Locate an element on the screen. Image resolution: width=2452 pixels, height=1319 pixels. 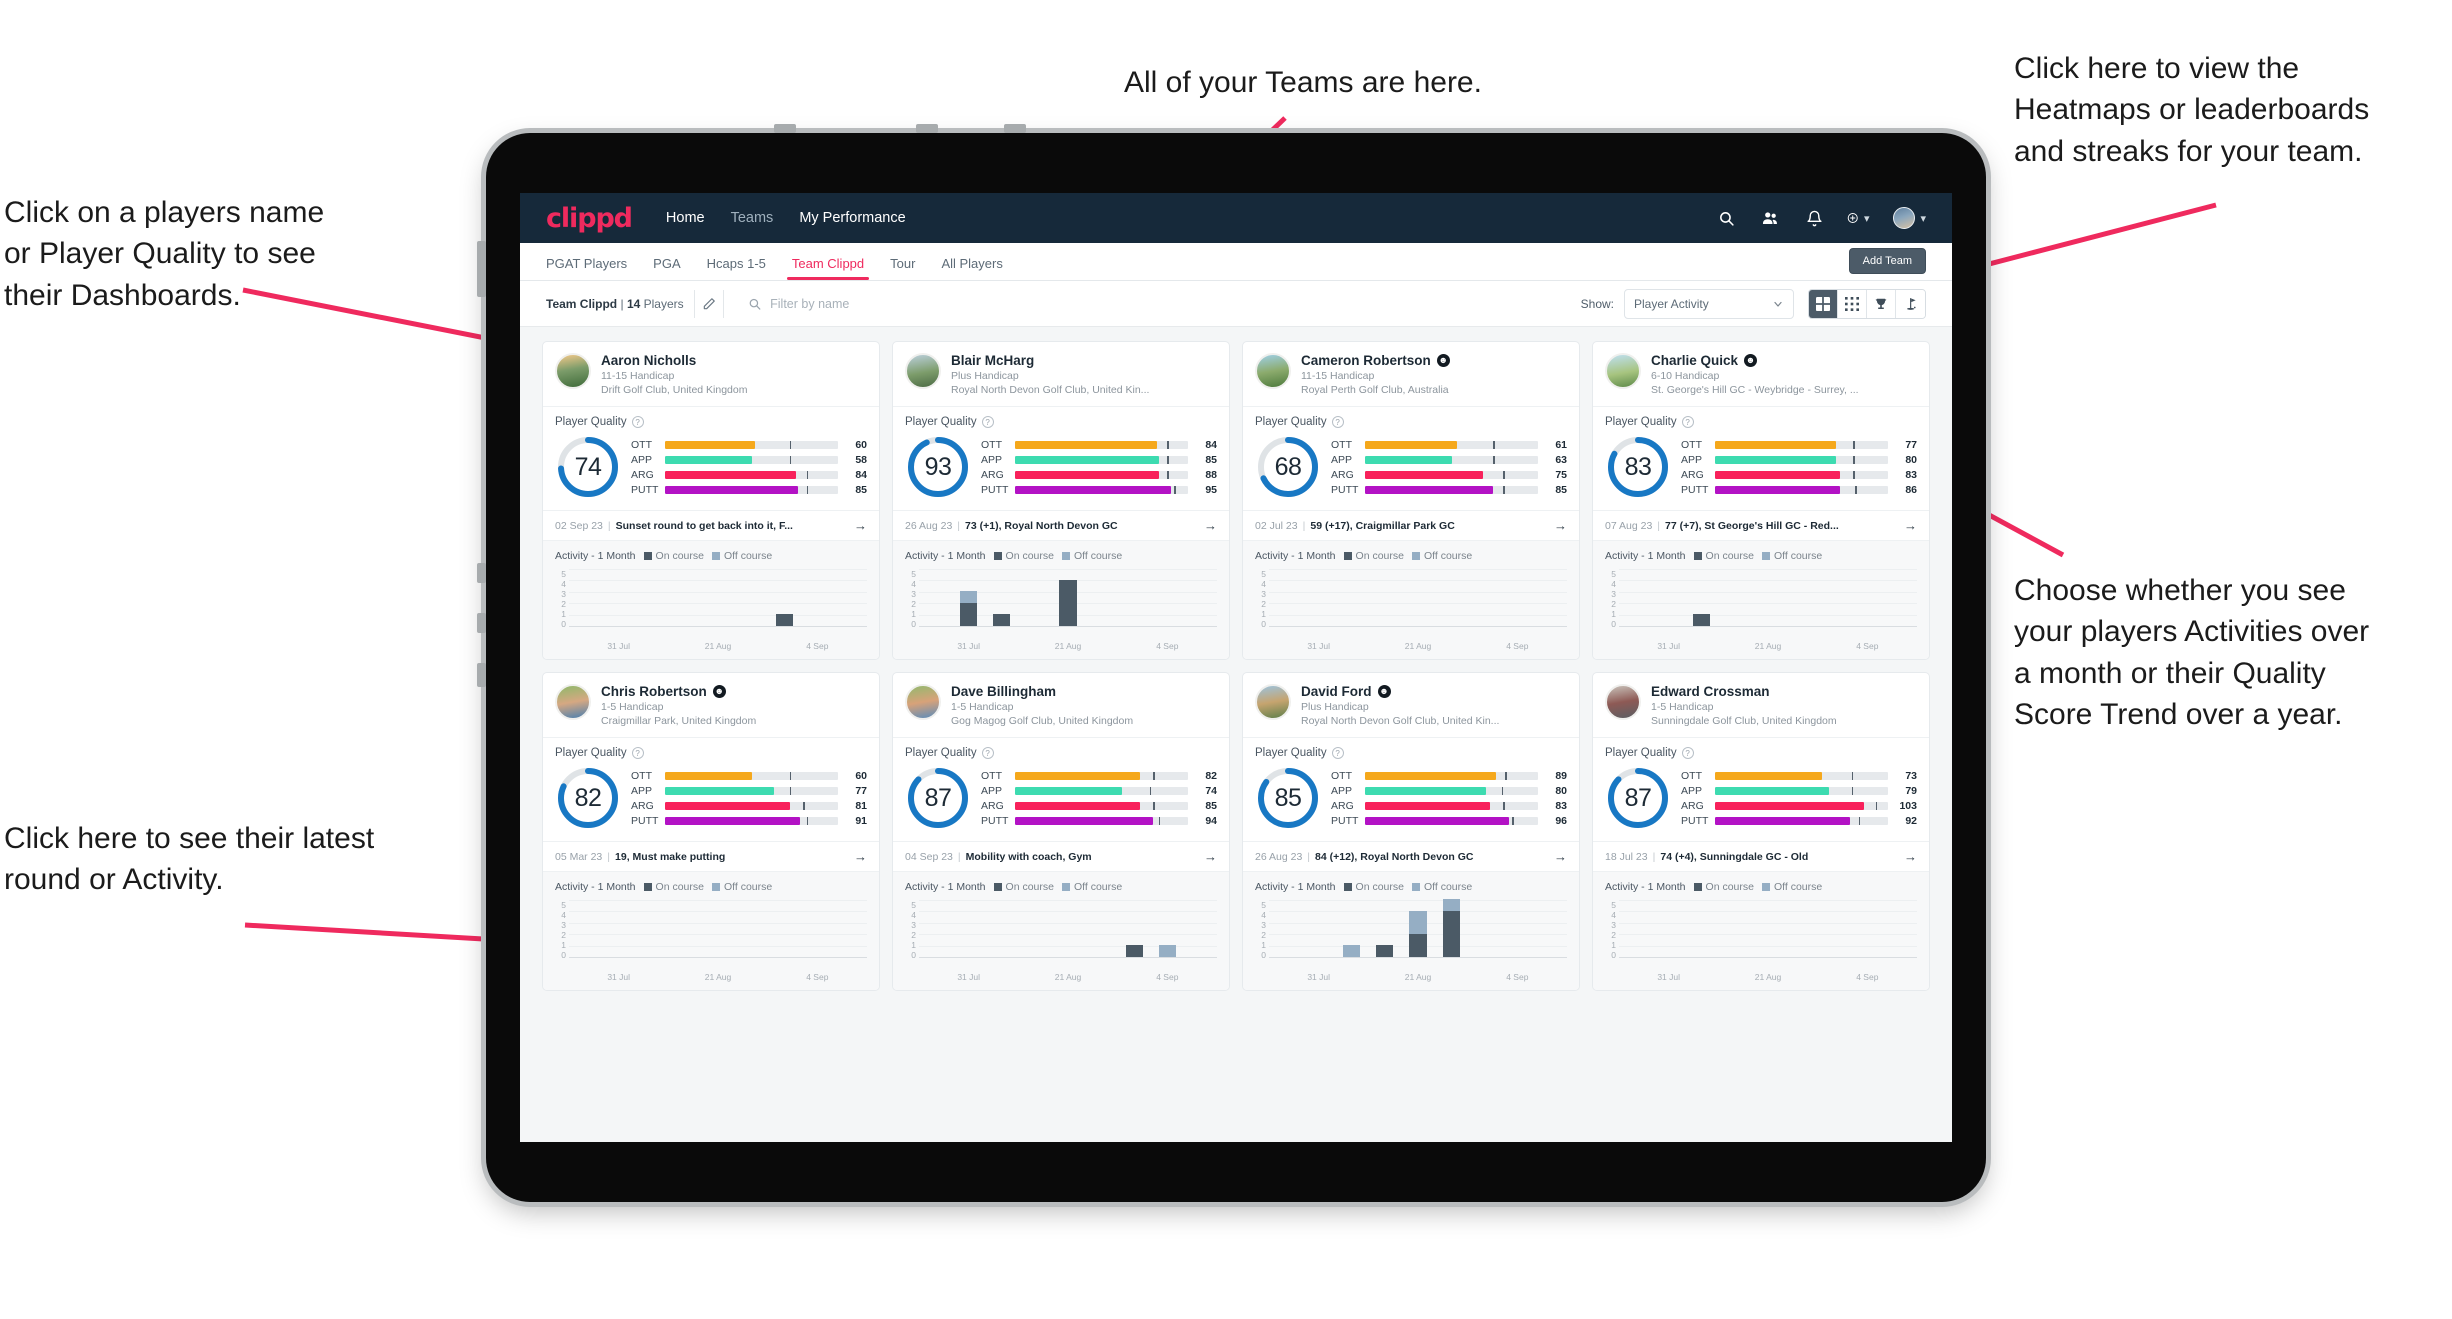
grid-large-view-button is located at coordinates (1823, 303).